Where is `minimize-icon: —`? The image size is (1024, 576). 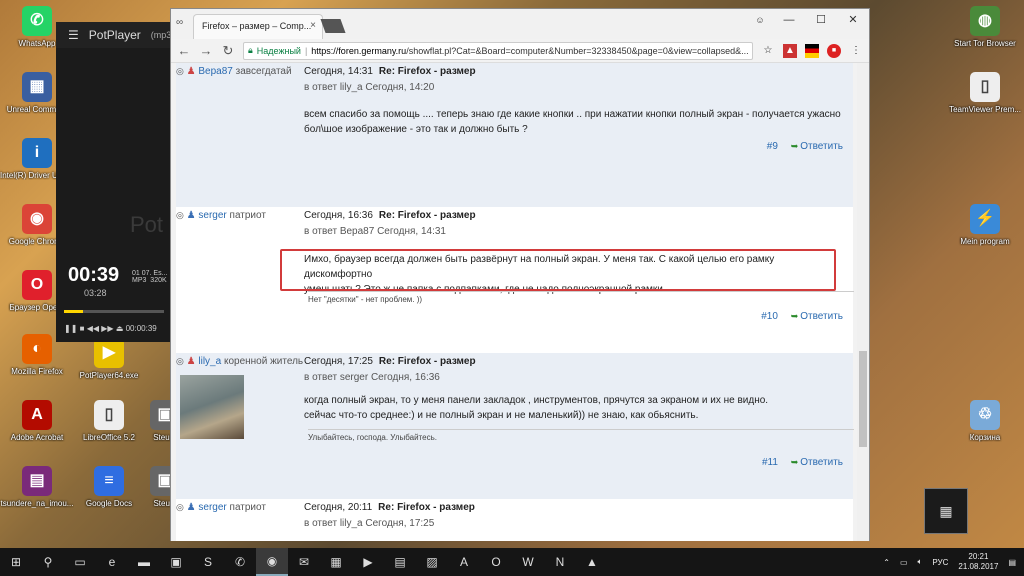
minimize-icon: — is located at coordinates (789, 20).